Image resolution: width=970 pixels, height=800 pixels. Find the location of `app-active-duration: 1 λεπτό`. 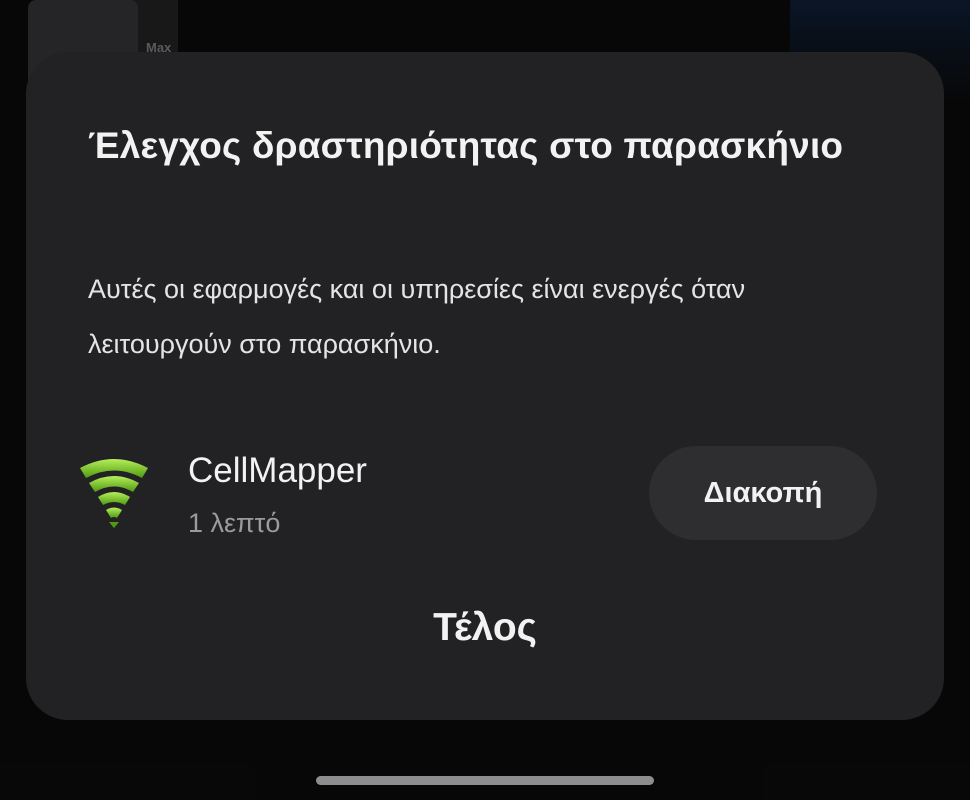

app-active-duration: 1 λεπτό is located at coordinates (234, 523).